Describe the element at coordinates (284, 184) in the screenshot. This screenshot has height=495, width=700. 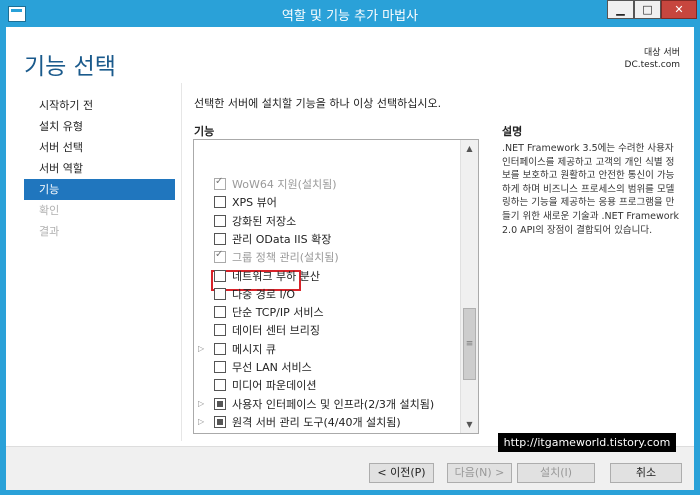
I see `feature-label: WoW64 지원(설치됨)` at that location.